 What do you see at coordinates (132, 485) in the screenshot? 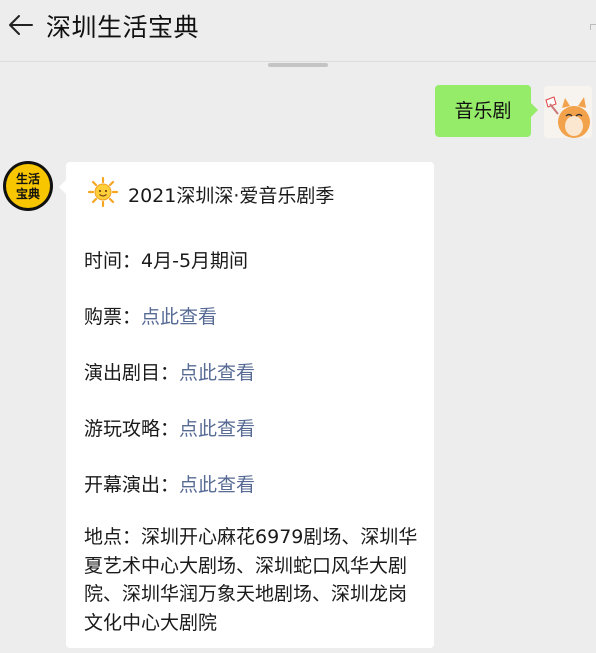
I see `opening-label: 开幕演出：` at bounding box center [132, 485].